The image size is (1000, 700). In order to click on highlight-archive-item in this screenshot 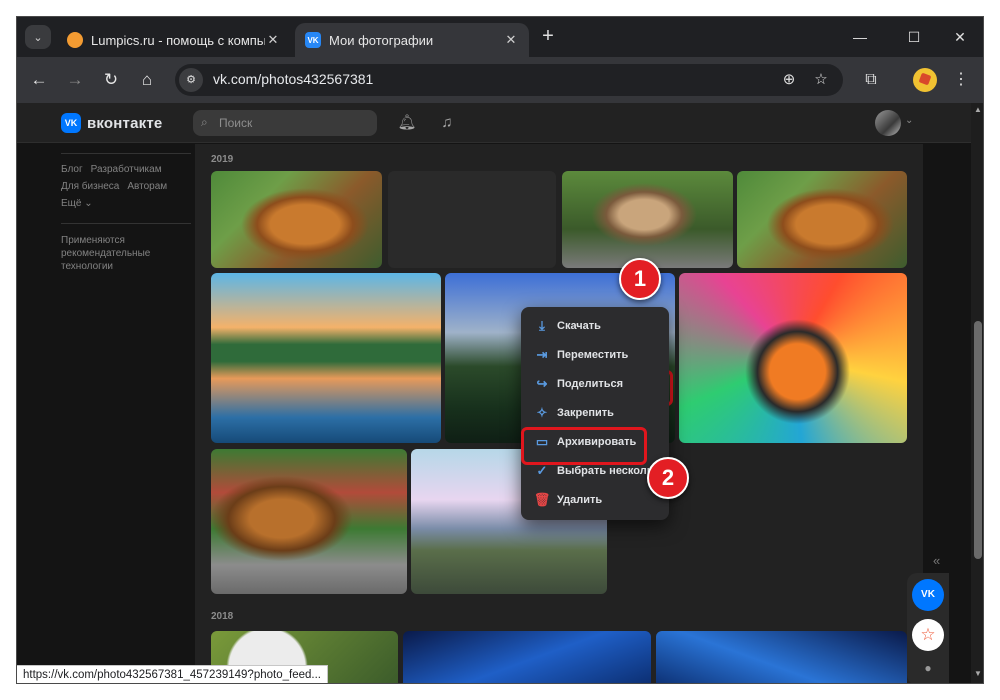, I will do `click(584, 446)`.